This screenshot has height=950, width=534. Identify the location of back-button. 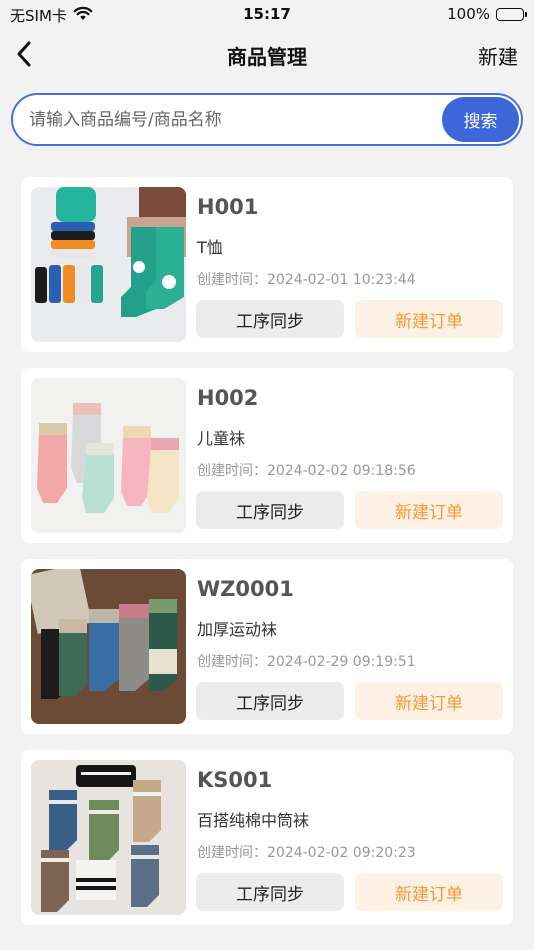
(24, 54).